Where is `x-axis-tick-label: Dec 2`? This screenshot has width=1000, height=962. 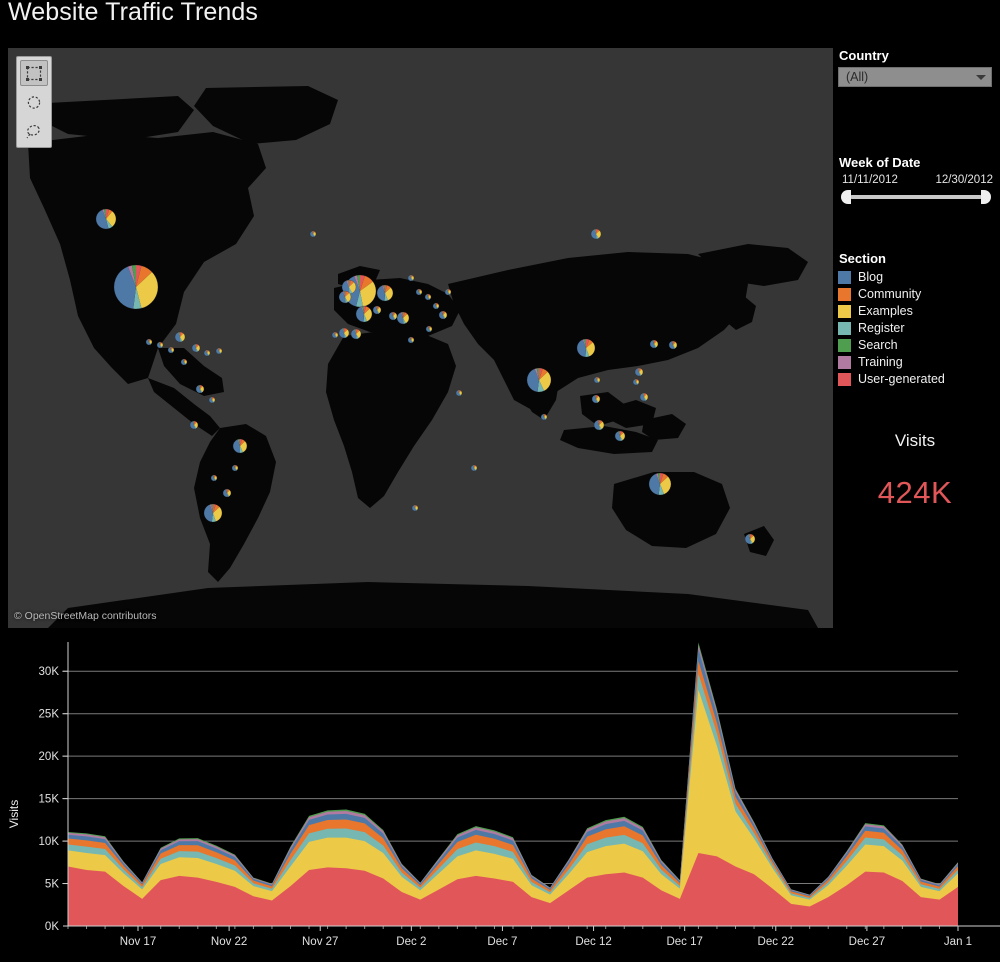
x-axis-tick-label: Dec 2 is located at coordinates (411, 942).